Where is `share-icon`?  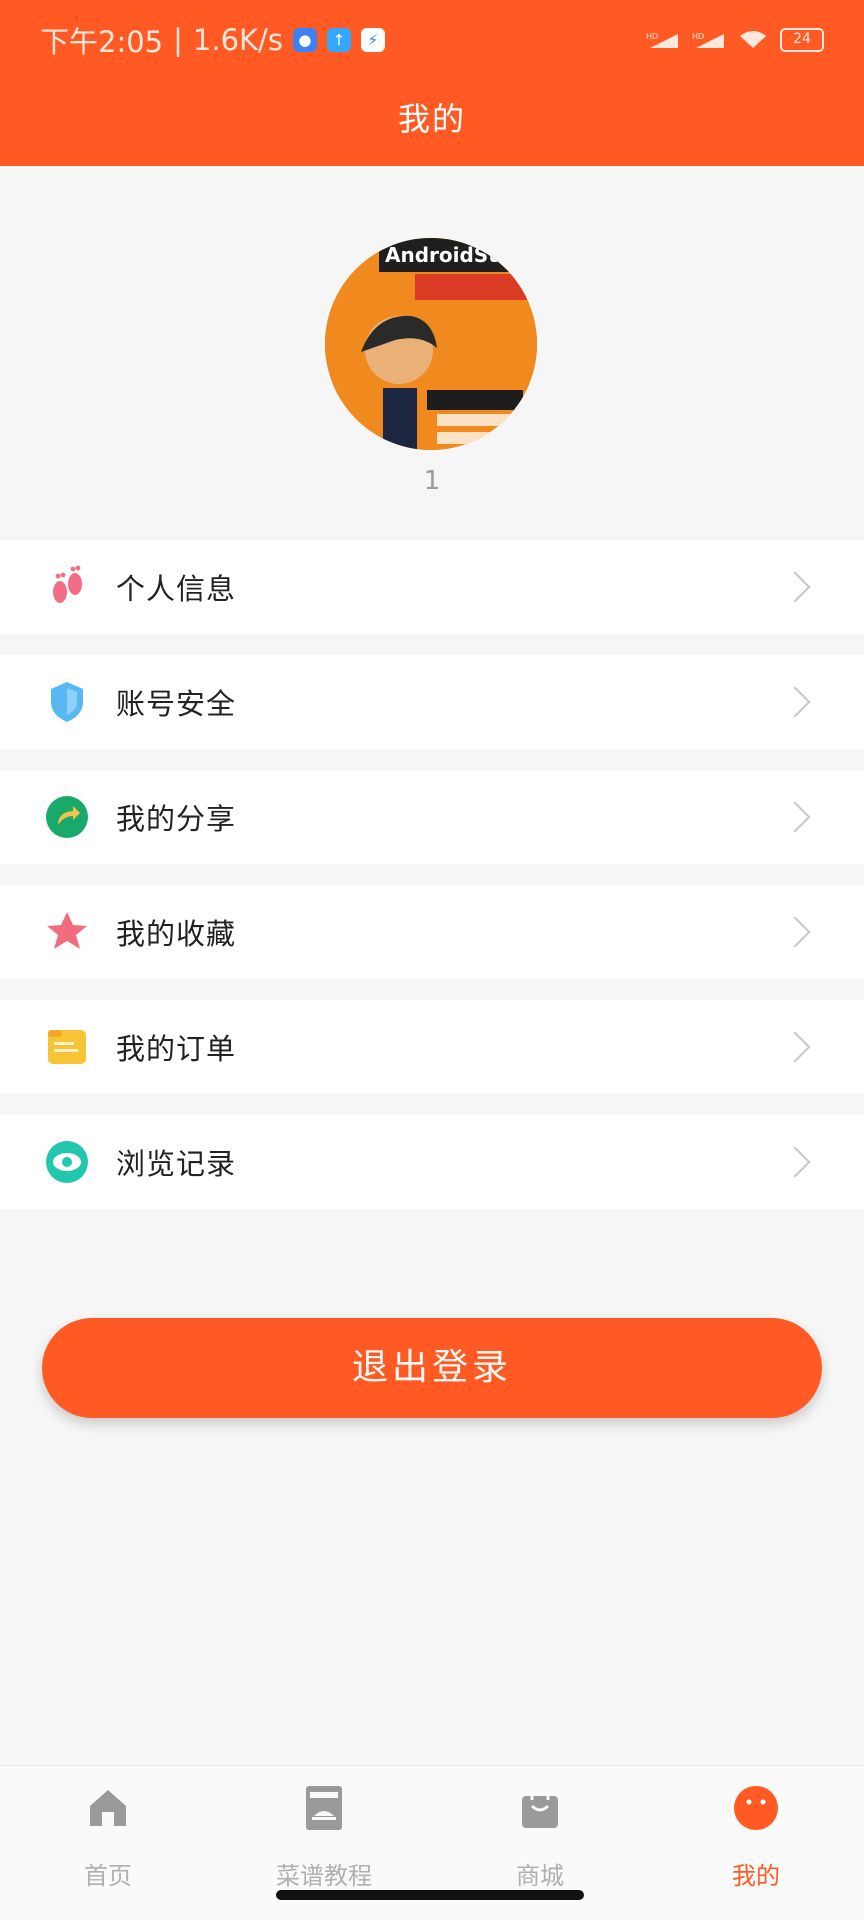
share-icon is located at coordinates (67, 817).